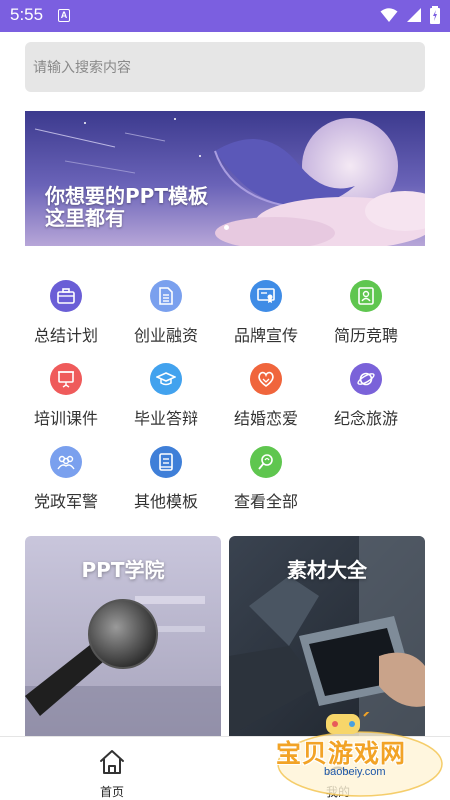 The height and width of the screenshot is (800, 450). Describe the element at coordinates (66, 481) in the screenshot. I see `category-item-party-government: 党政军警` at that location.